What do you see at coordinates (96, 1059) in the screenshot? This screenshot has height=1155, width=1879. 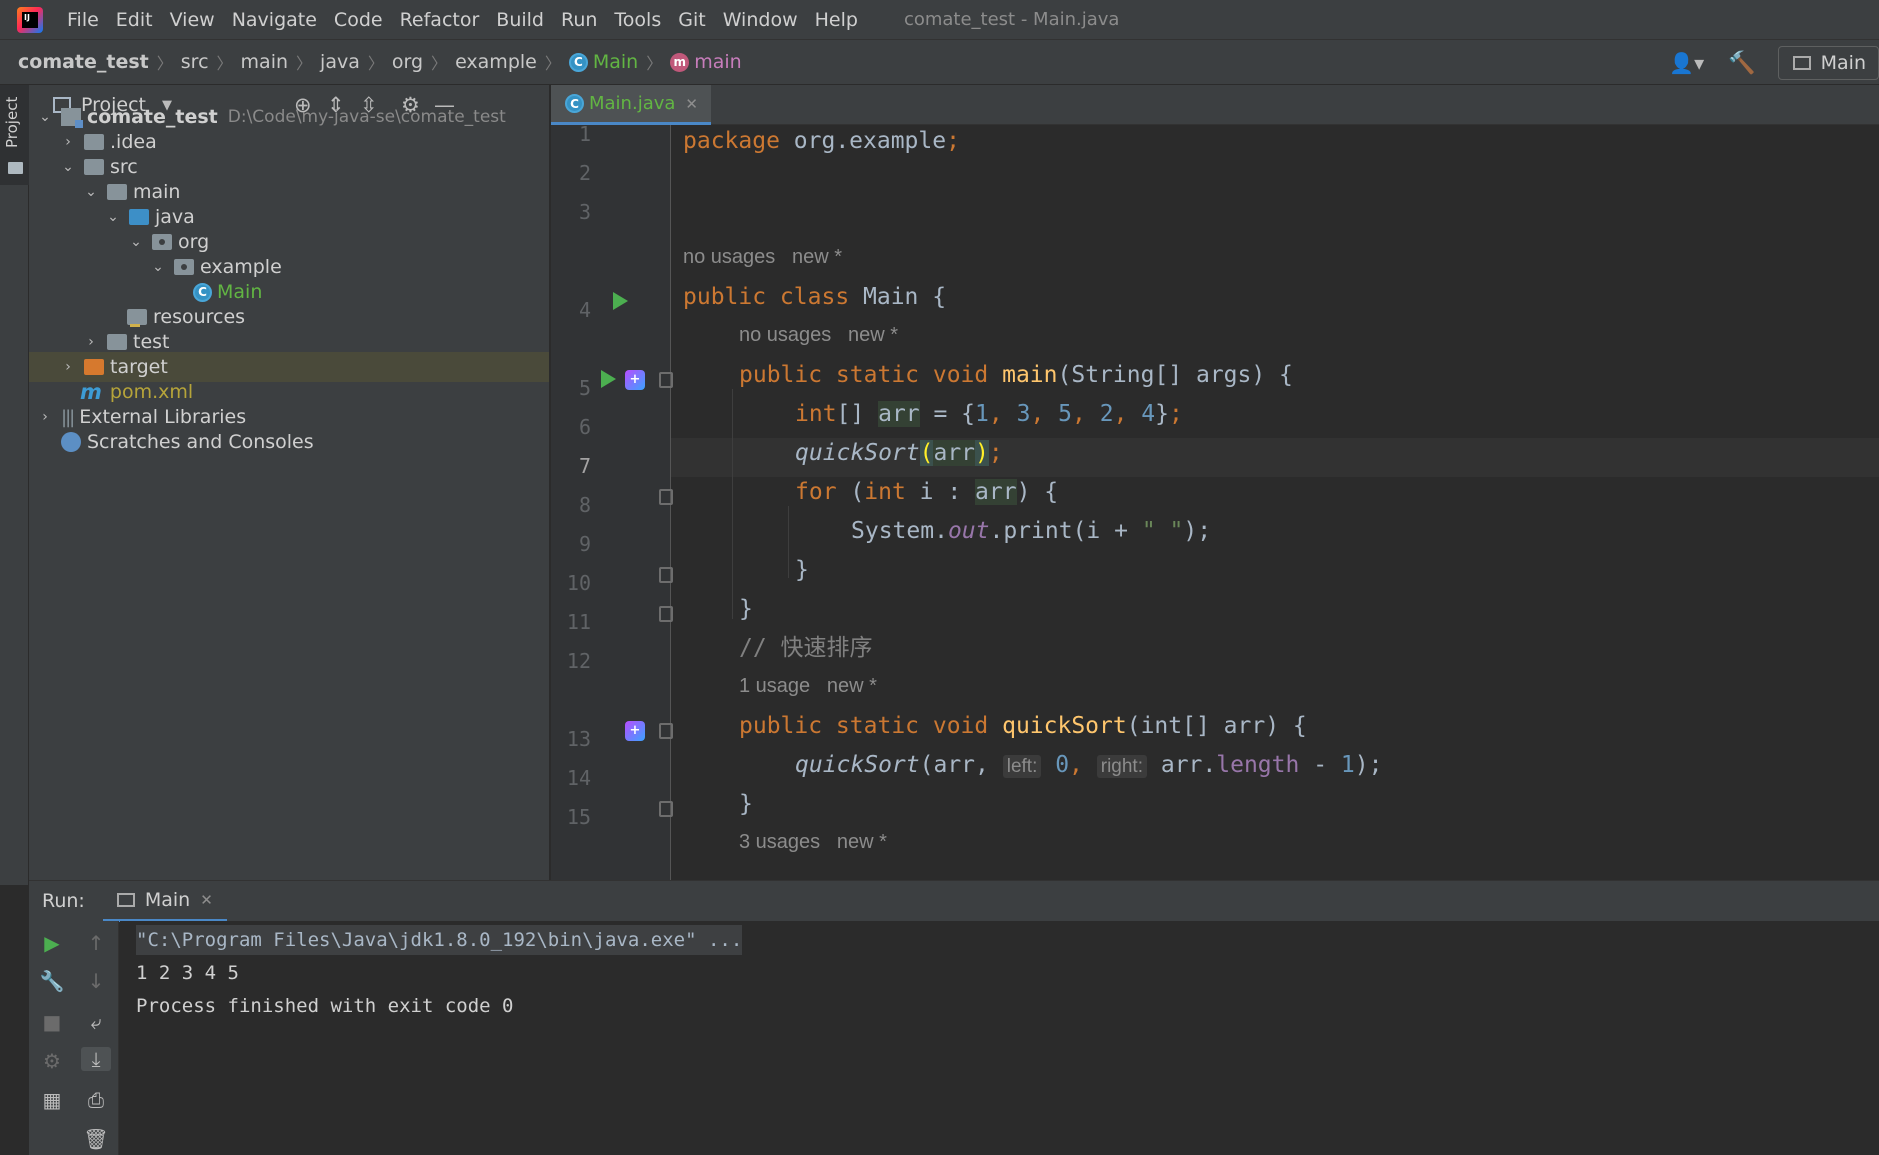 I see `scroll-to-end-icon: ⤓` at bounding box center [96, 1059].